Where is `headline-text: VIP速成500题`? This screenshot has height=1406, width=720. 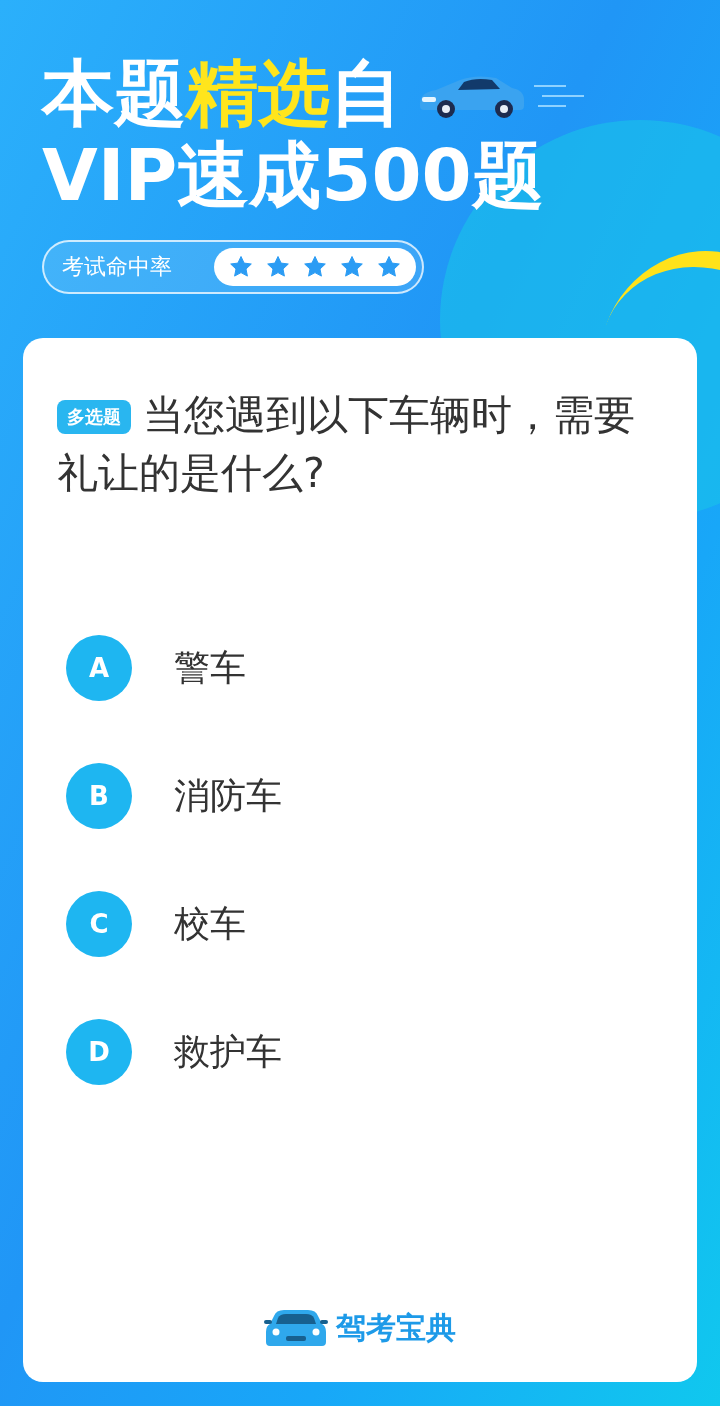 headline-text: VIP速成500题 is located at coordinates (293, 175).